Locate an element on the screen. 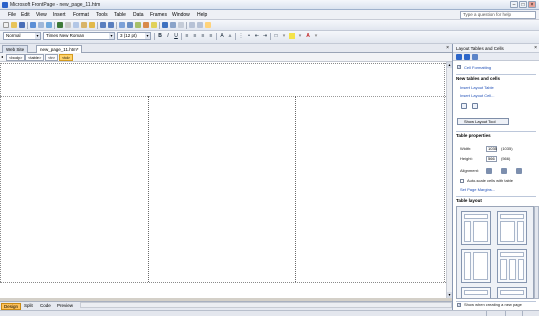 The height and width of the screenshot is (316, 539). cut-icon is located at coordinates (68, 25).